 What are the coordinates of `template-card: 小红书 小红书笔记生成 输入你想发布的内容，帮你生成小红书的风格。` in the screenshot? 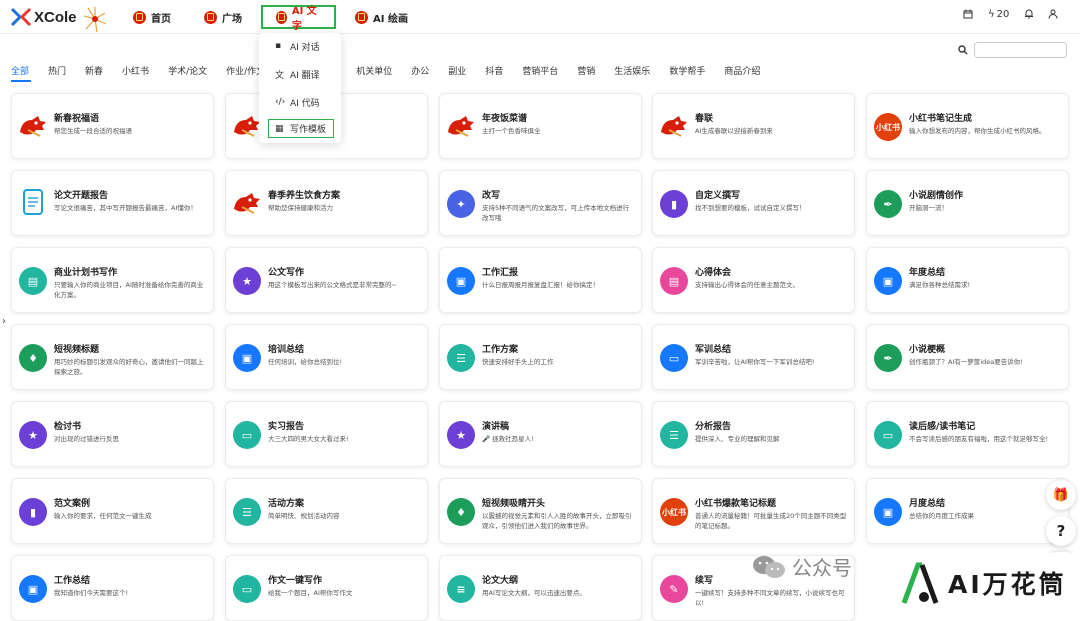 It's located at (967, 126).